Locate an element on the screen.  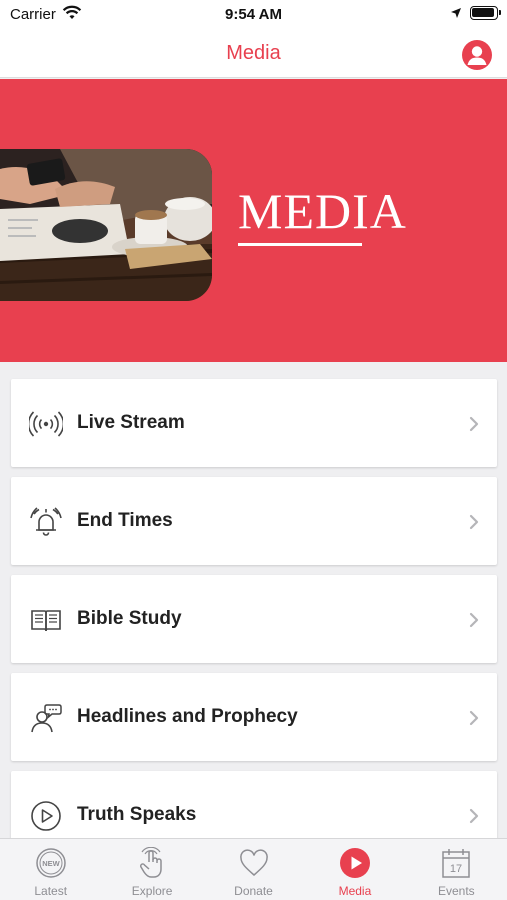
page-title: Media is located at coordinates (253, 53).